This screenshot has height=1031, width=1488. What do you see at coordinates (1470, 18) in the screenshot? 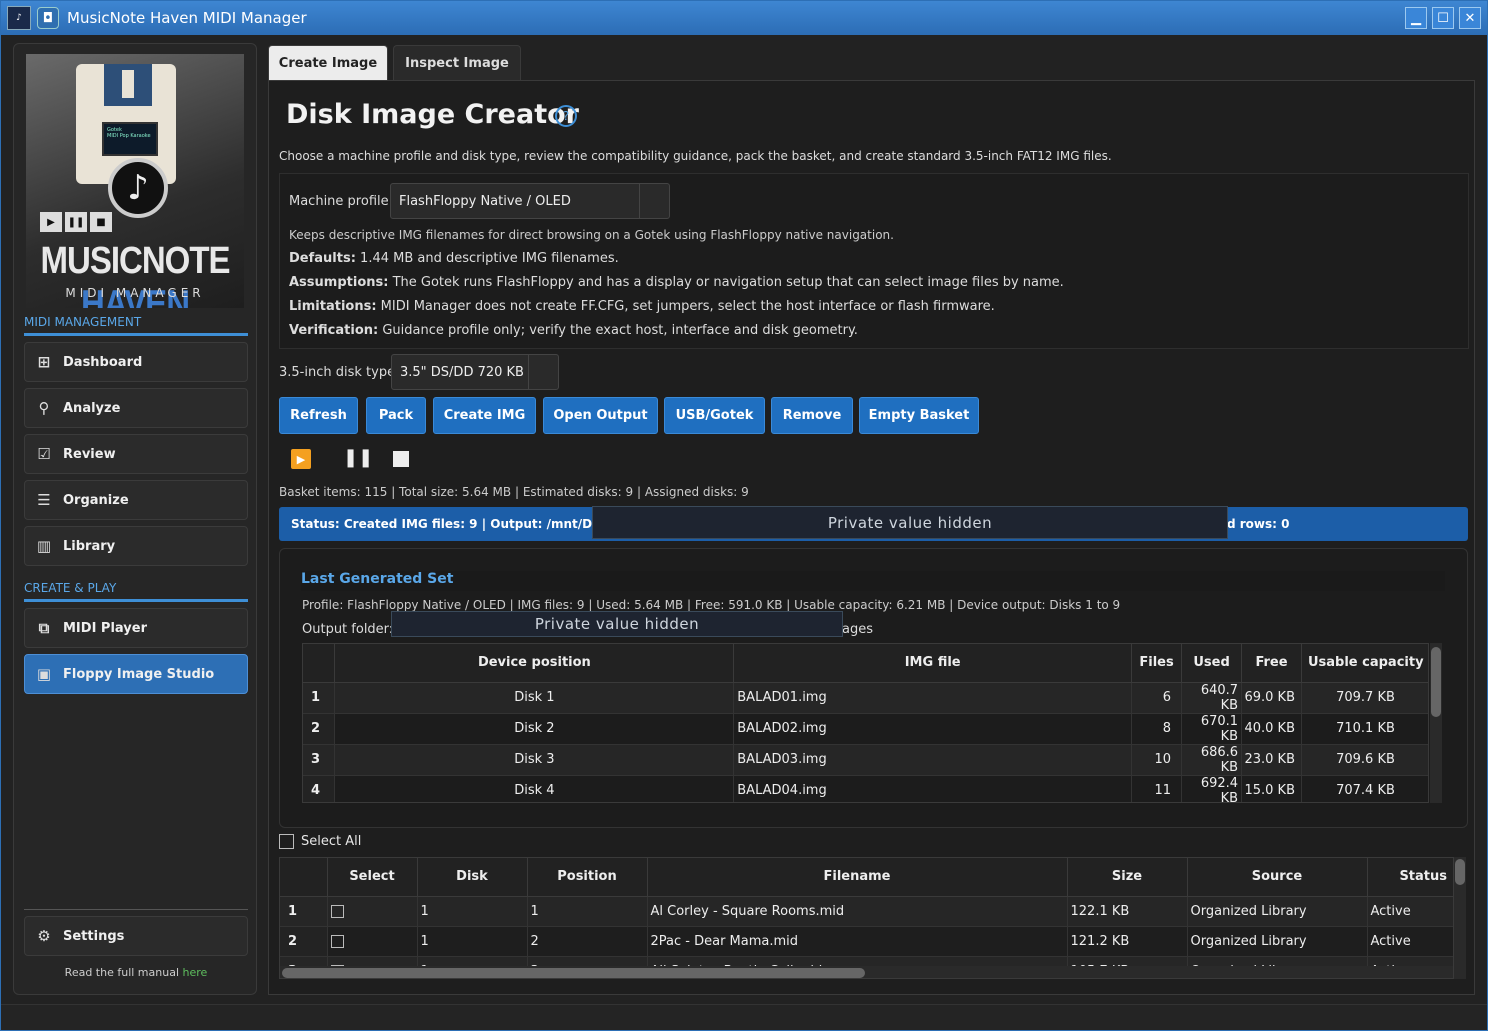
I see `close-icon: ✕` at bounding box center [1470, 18].